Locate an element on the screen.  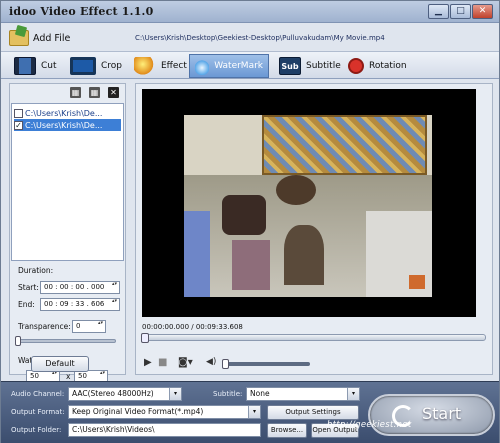
start-time-value: 00 : 00 : 00 . 000 is located at coordinates (74, 287).